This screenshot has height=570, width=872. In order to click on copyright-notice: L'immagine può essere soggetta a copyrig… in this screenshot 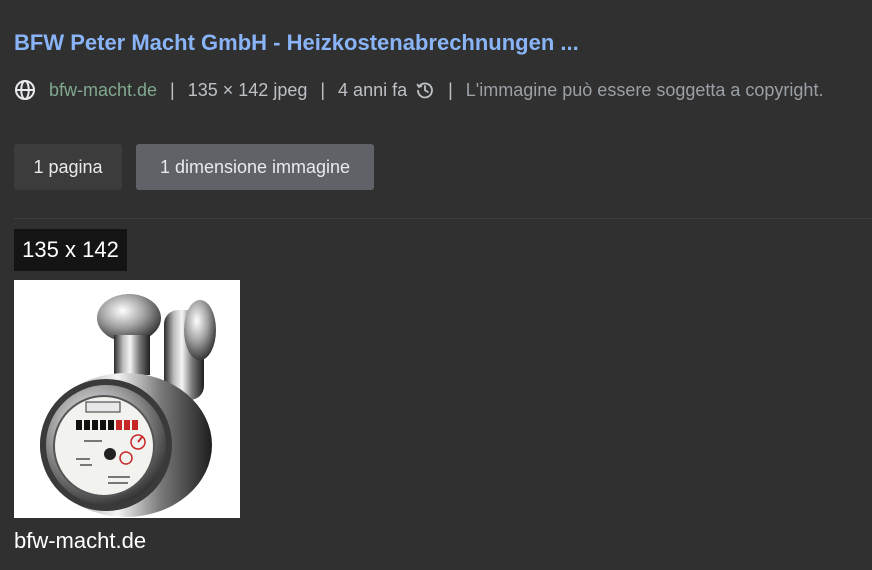, I will do `click(644, 89)`.